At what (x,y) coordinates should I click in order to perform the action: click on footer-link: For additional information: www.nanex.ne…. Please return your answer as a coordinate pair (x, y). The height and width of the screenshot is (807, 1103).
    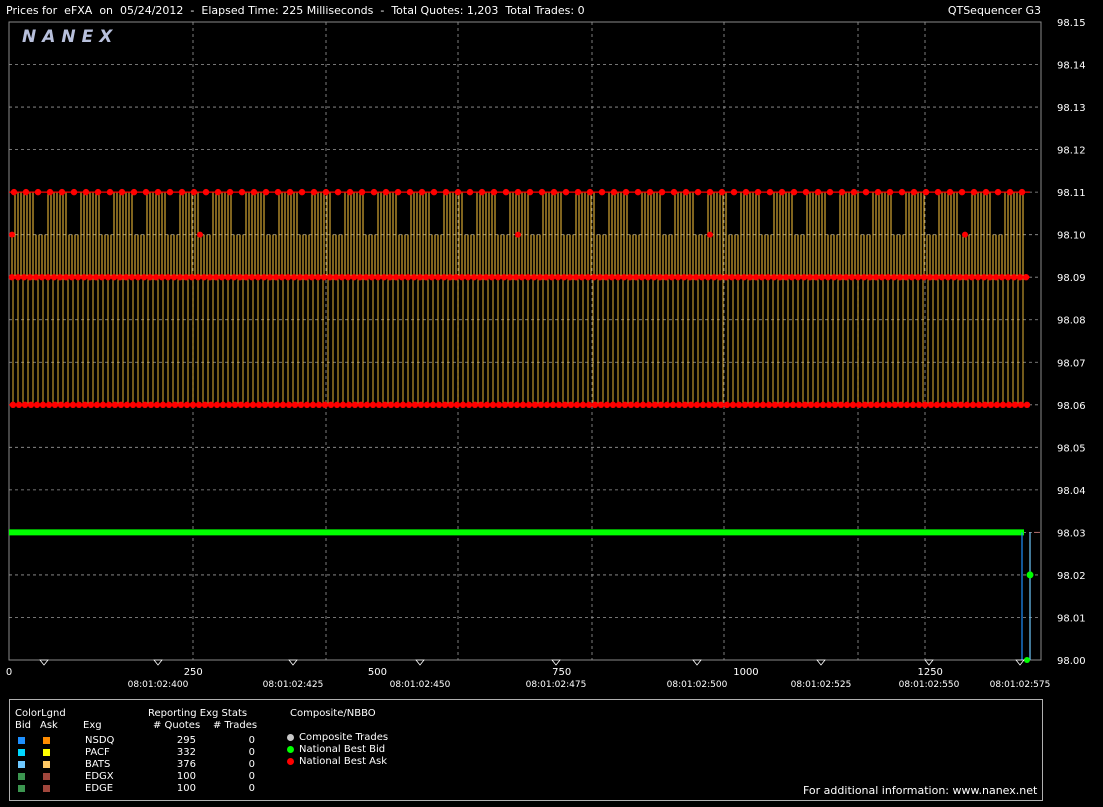
    Looking at the image, I should click on (920, 790).